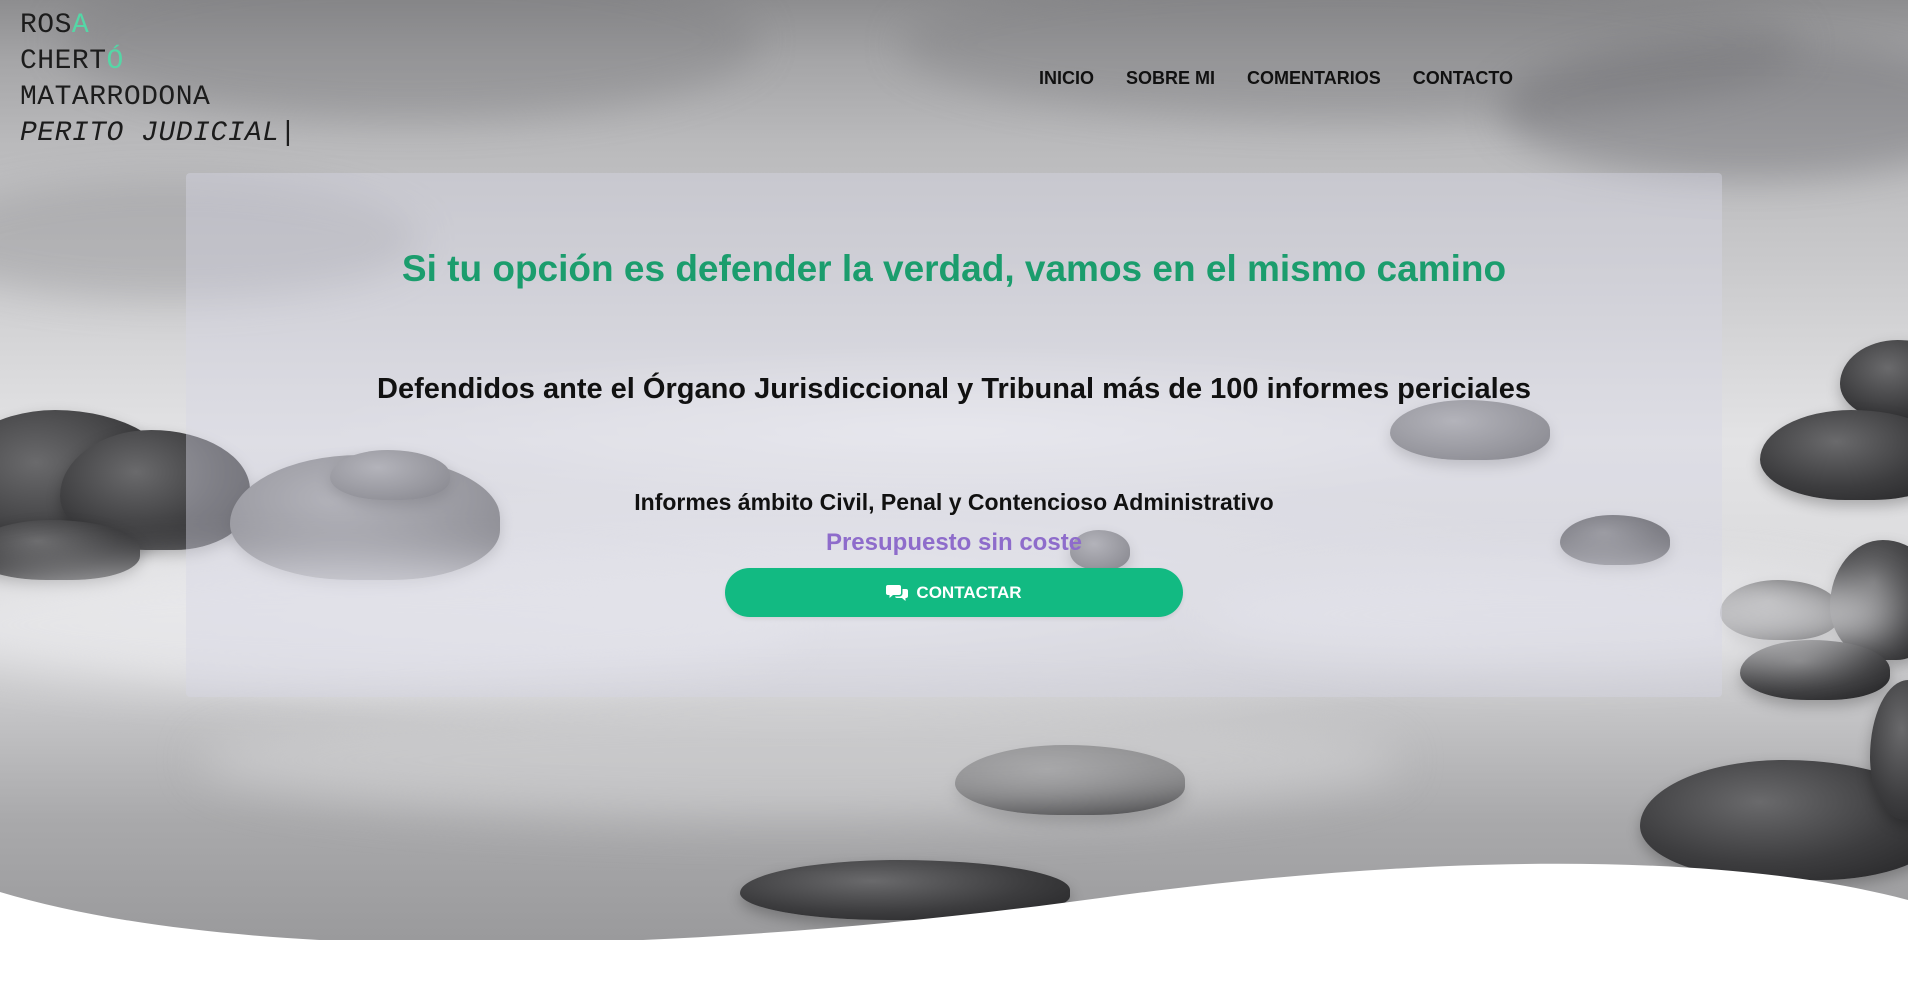 The width and height of the screenshot is (1908, 1006). Describe the element at coordinates (1066, 78) in the screenshot. I see `nav-item-inicio: INICIO` at that location.